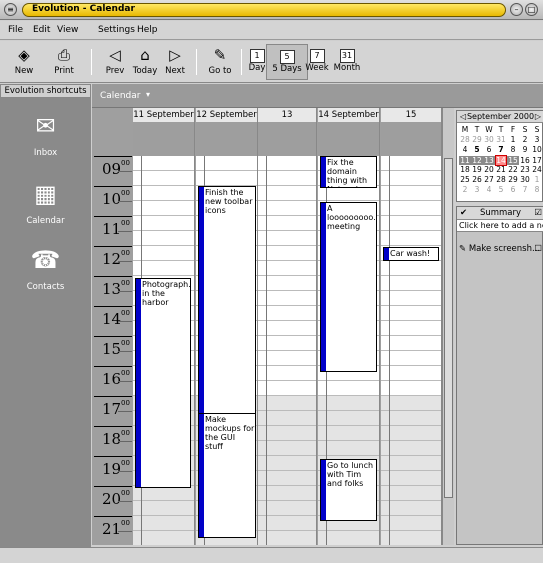 The image size is (543, 563). What do you see at coordinates (531, 9) in the screenshot?
I see `maximize-icon: □` at bounding box center [531, 9].